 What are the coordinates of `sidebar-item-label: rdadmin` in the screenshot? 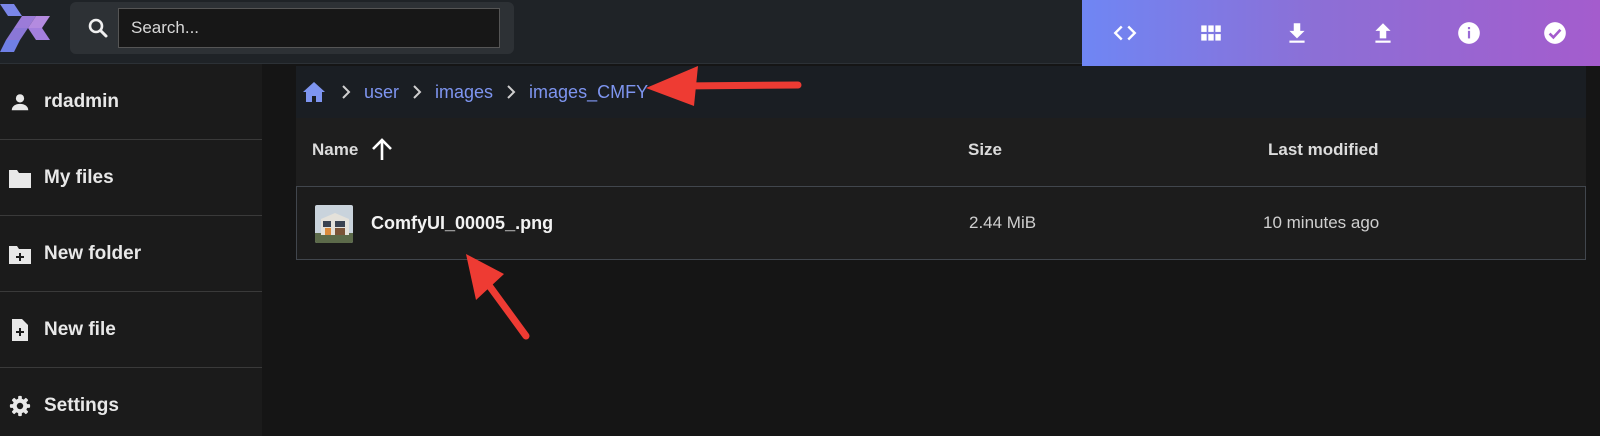 It's located at (81, 101).